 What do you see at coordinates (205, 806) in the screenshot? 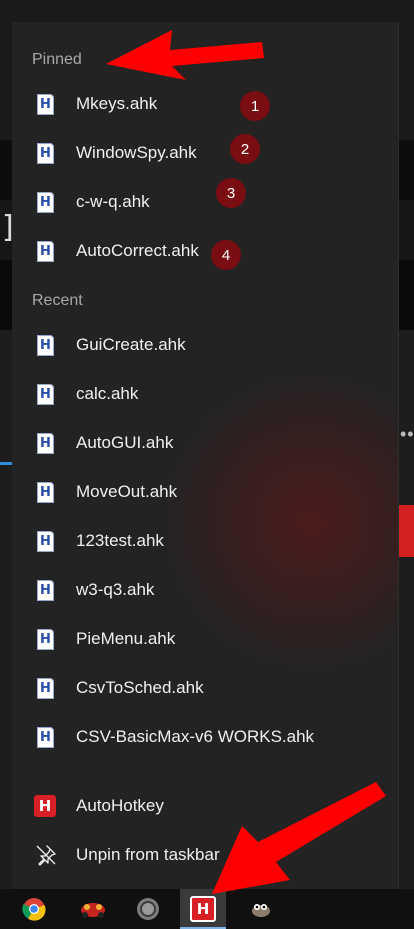
I see `open-autohotkey-item: H AutoHotkey` at bounding box center [205, 806].